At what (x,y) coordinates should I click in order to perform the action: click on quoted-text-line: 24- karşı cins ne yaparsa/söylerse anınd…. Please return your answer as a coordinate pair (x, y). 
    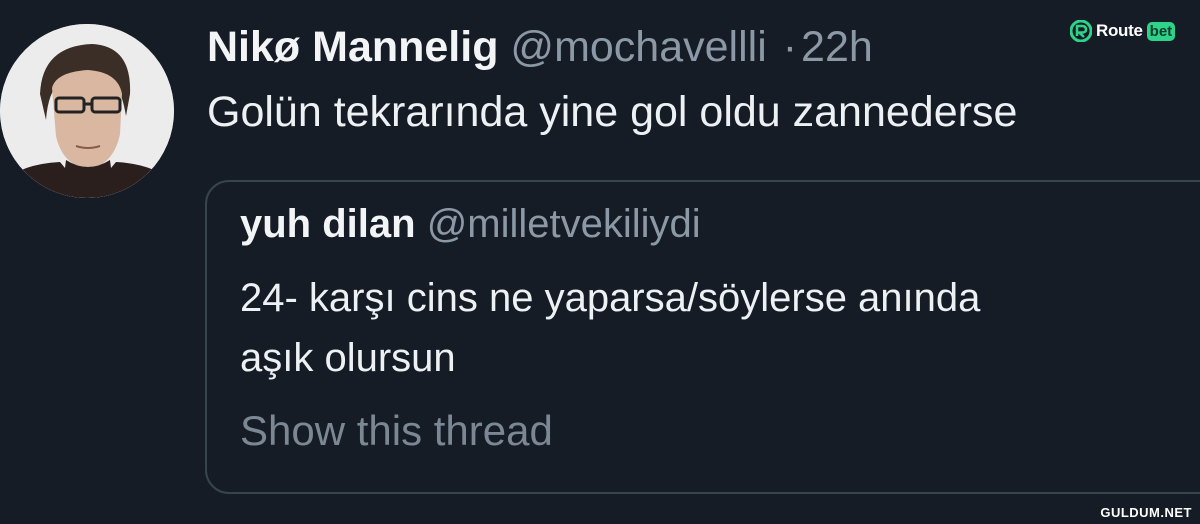
    Looking at the image, I should click on (610, 298).